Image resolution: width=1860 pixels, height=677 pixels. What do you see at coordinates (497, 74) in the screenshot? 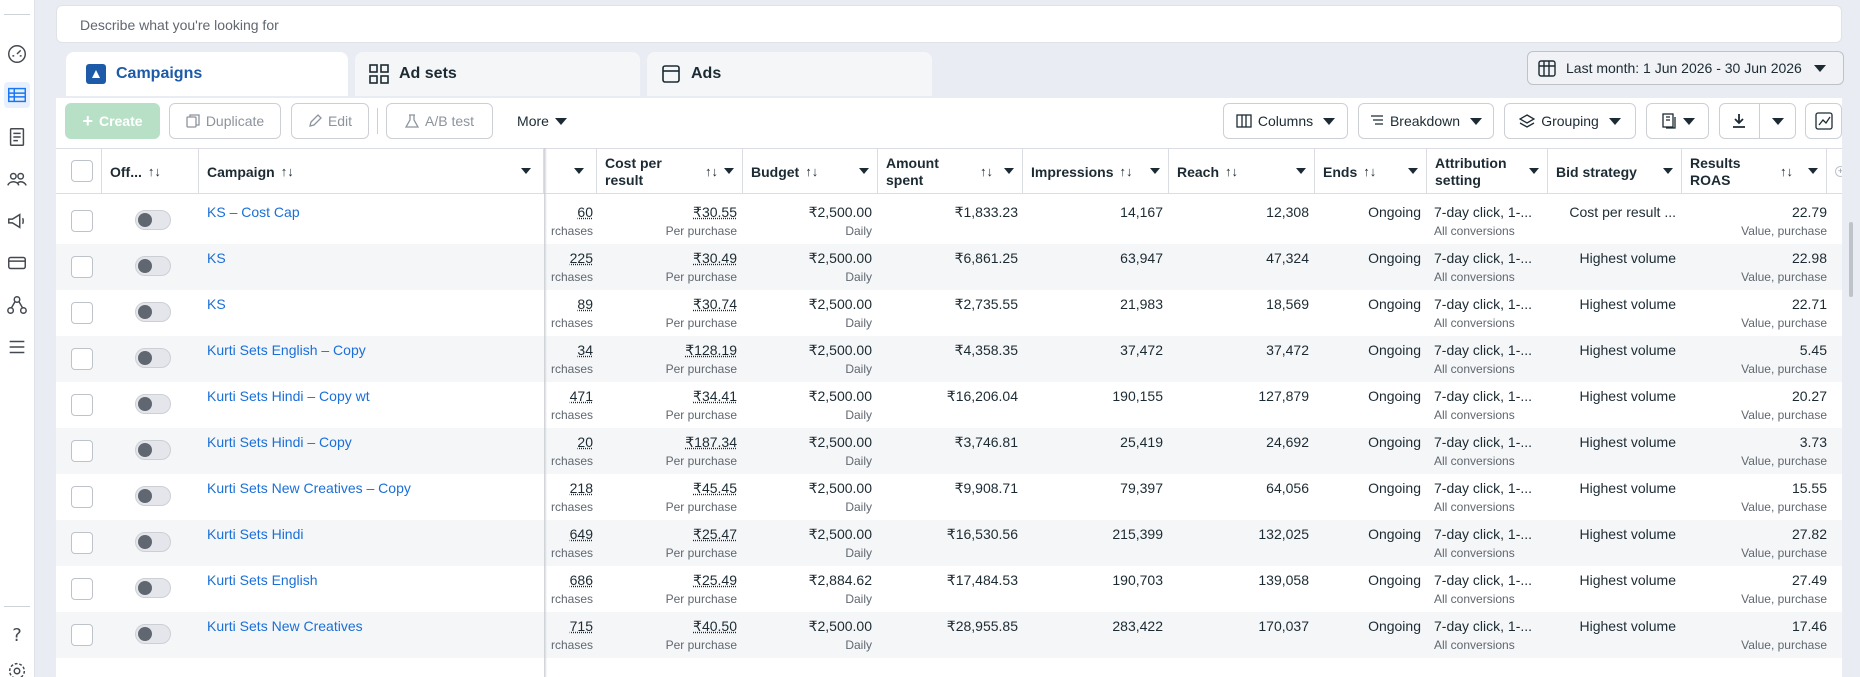
I see `tab-ad-sets: Ad sets` at bounding box center [497, 74].